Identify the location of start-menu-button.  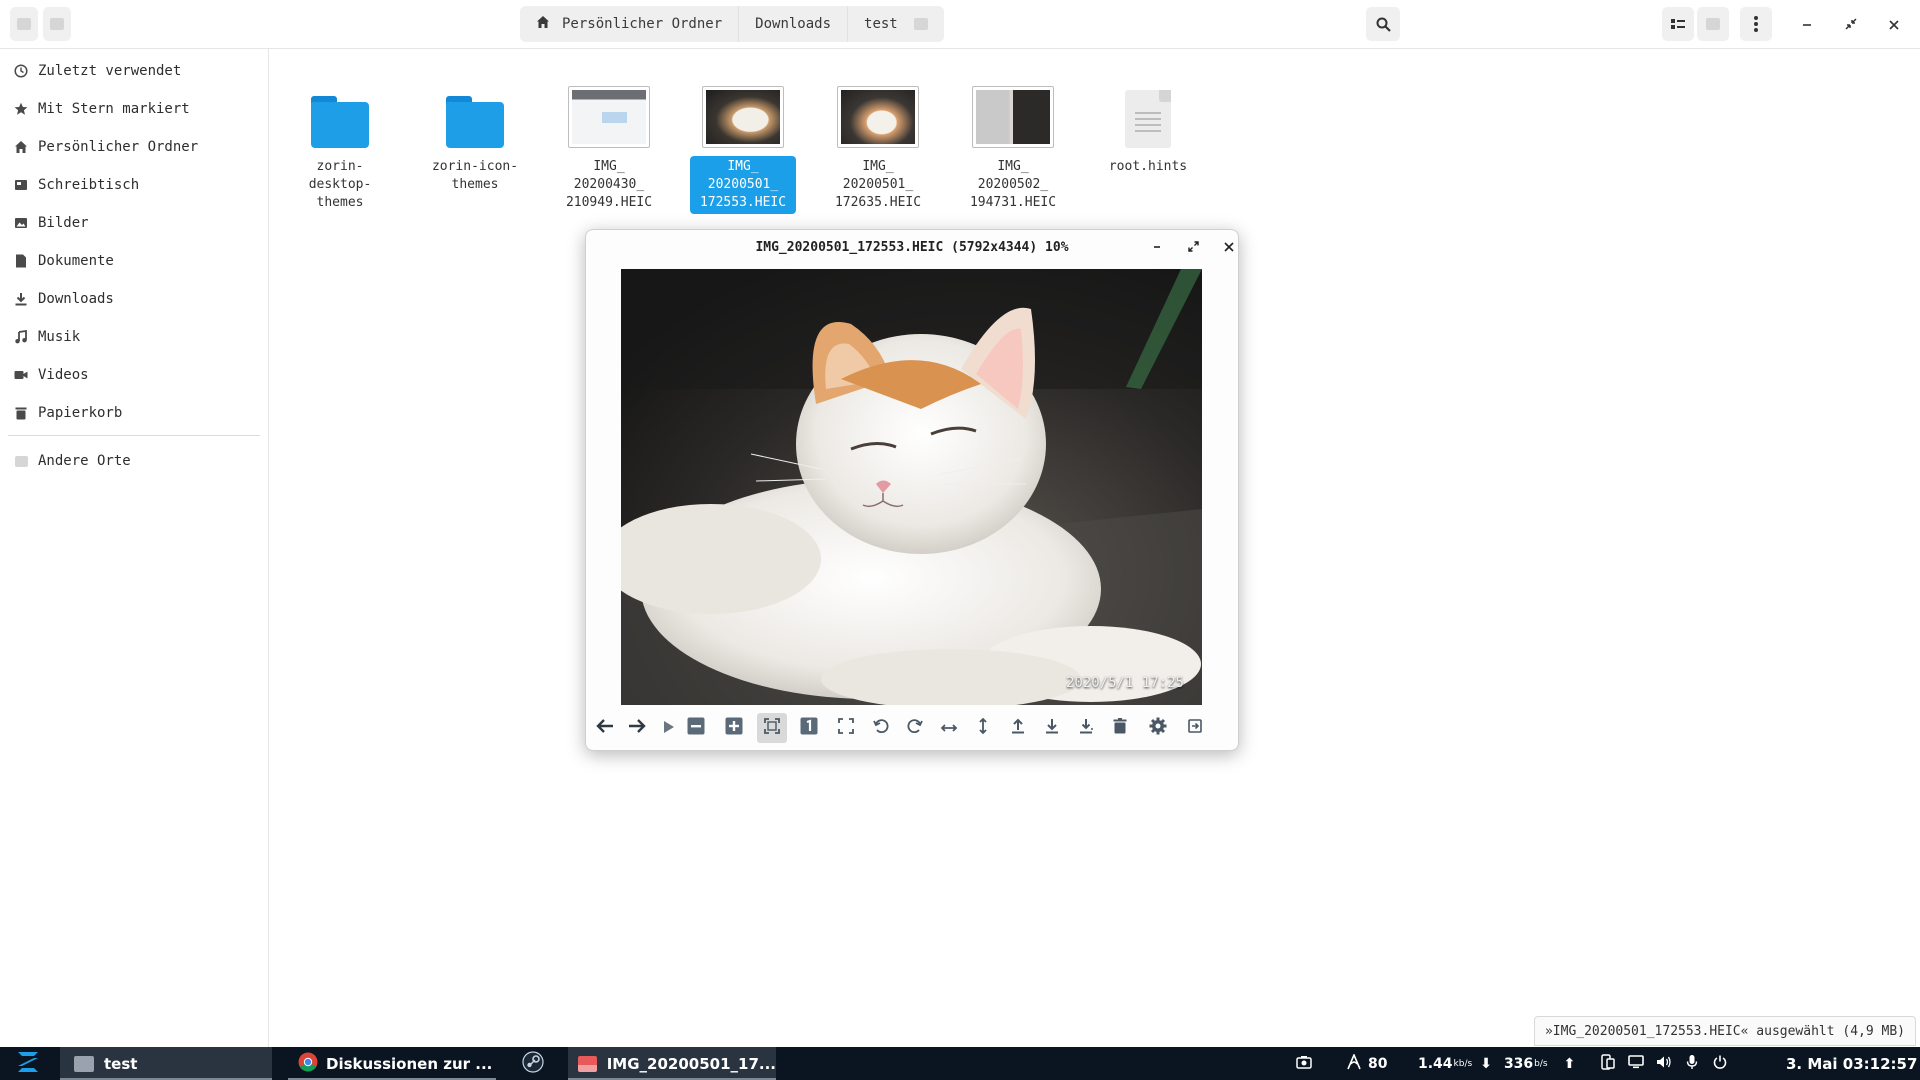
(28, 1063).